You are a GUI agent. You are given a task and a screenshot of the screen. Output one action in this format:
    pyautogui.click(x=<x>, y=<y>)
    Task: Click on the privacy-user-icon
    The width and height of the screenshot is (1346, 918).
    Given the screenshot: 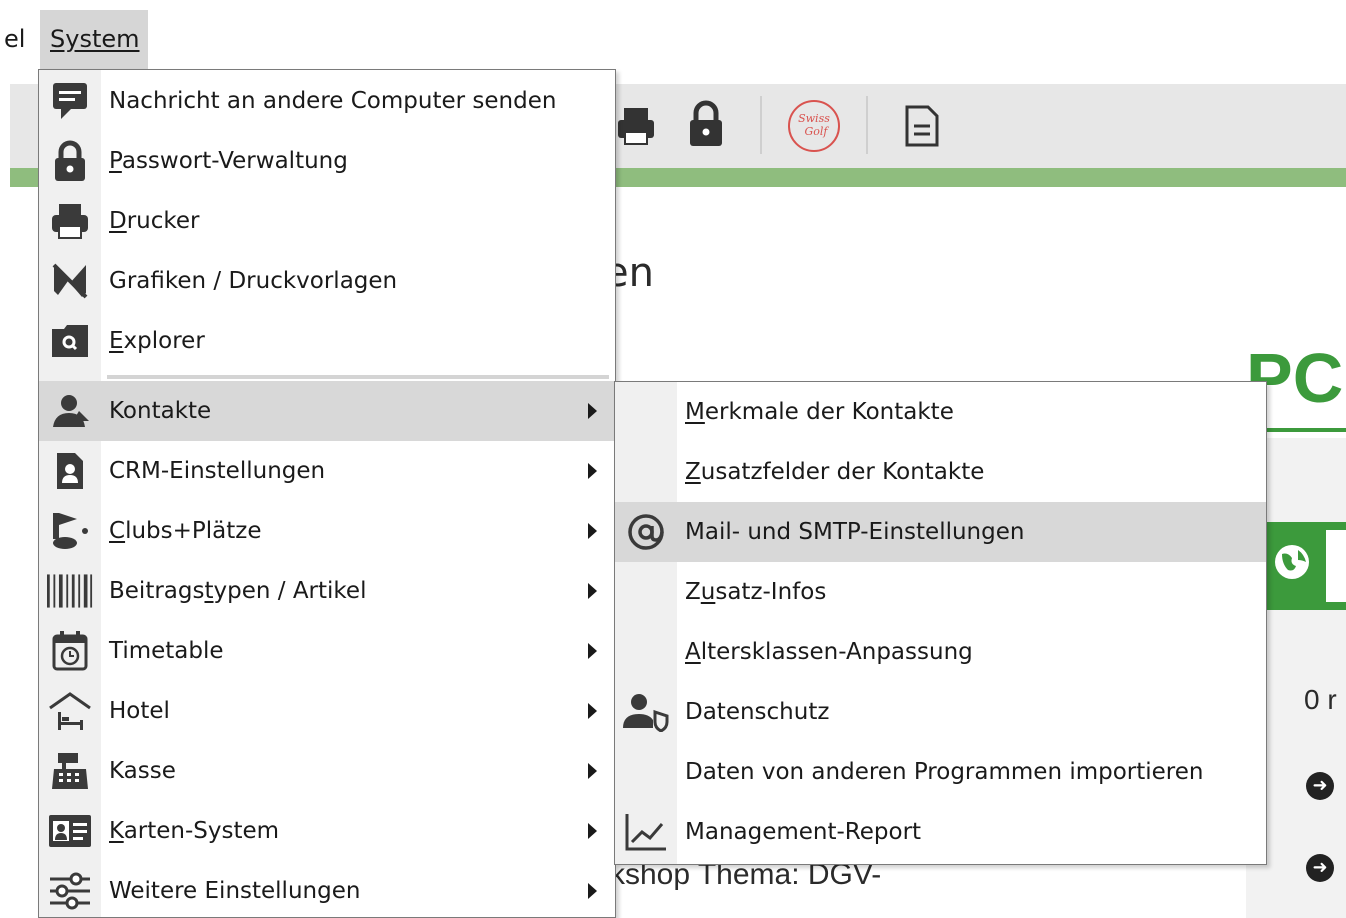 What is the action you would take?
    pyautogui.click(x=646, y=712)
    